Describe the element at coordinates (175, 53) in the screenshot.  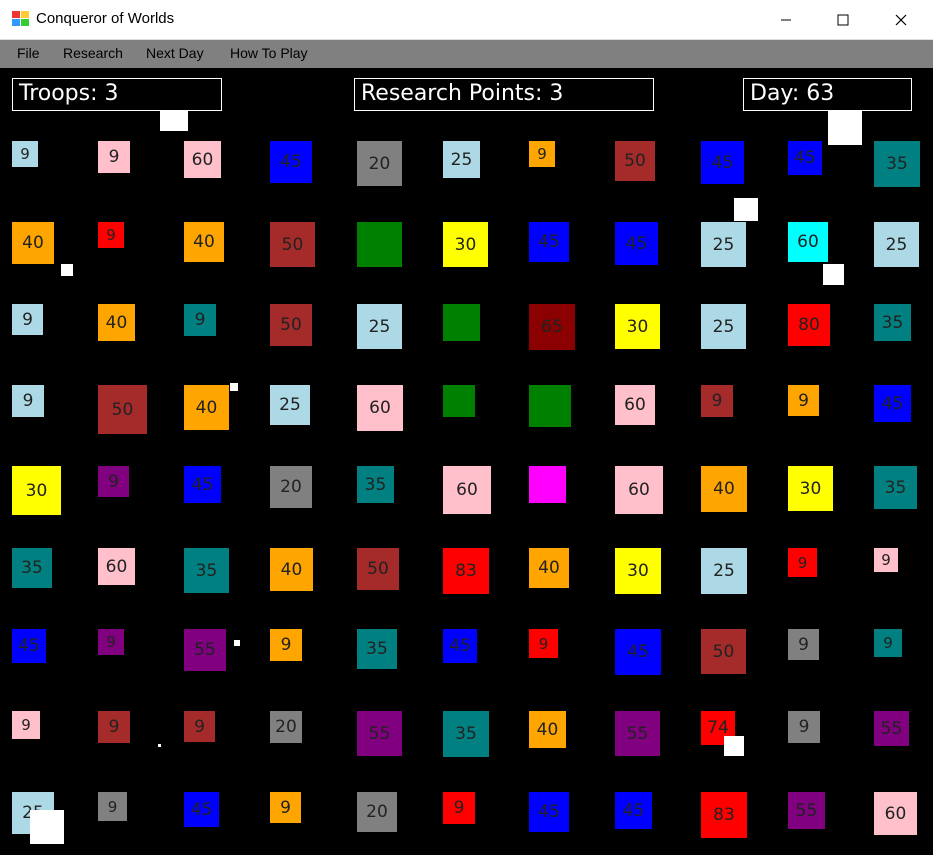
I see `menu-next-day: Next Day` at that location.